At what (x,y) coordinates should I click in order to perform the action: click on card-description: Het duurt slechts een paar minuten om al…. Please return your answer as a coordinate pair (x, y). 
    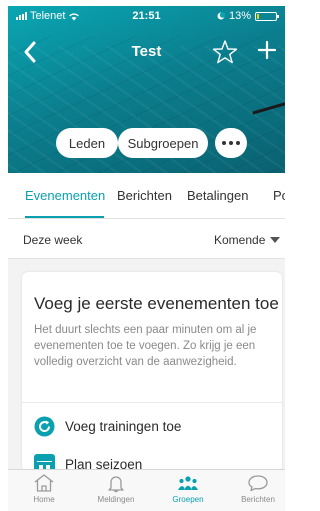
    Looking at the image, I should click on (145, 346).